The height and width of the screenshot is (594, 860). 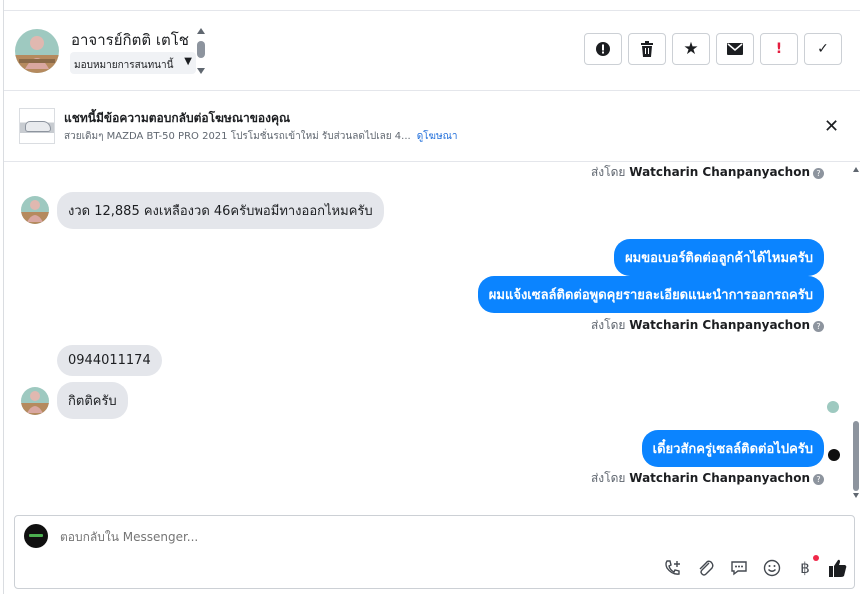 I want to click on follow-up-button: !, so click(x=779, y=49).